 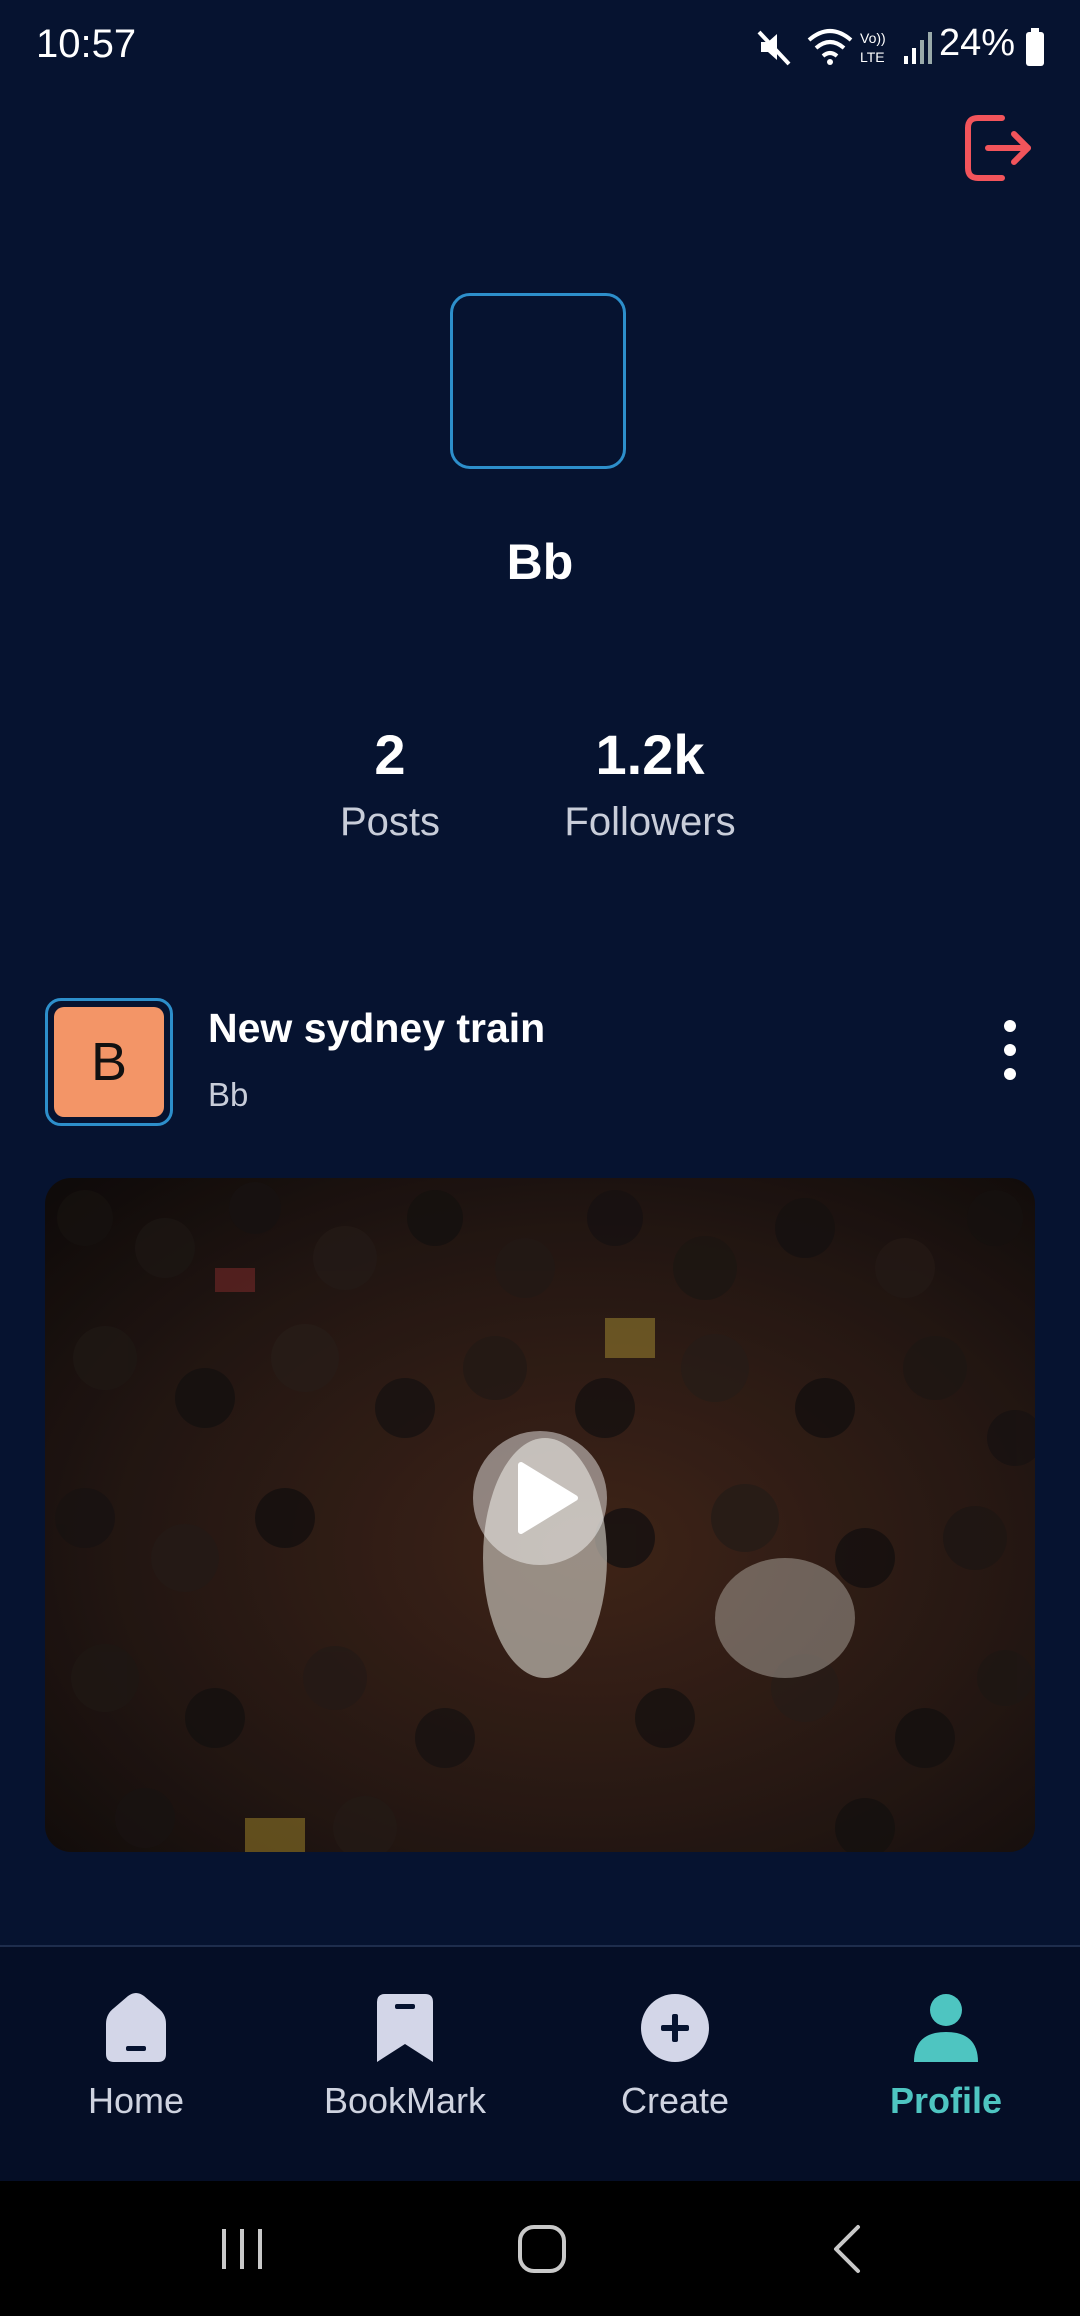 I want to click on plus-circle-icon, so click(x=675, y=2028).